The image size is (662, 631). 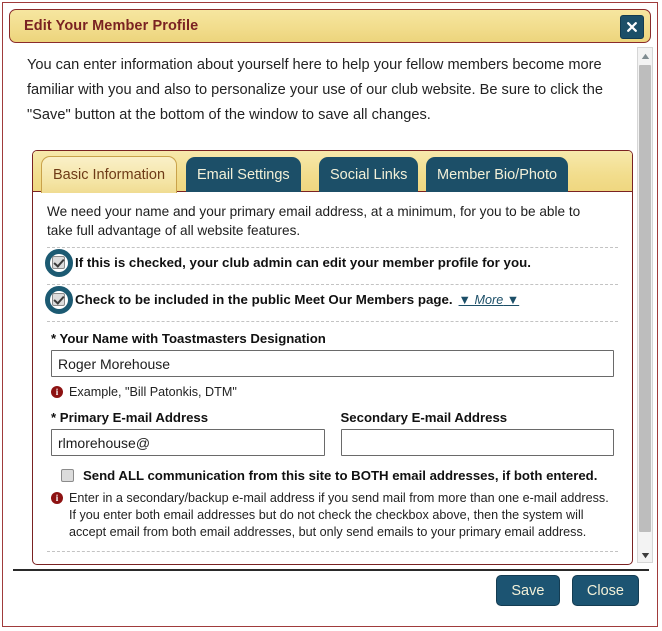 I want to click on tab-label: Social Links, so click(x=369, y=174).